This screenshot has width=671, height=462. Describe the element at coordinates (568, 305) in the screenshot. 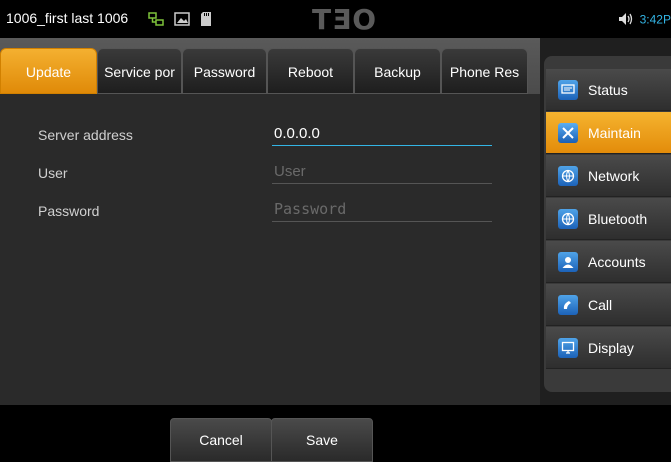

I see `call-icon` at that location.